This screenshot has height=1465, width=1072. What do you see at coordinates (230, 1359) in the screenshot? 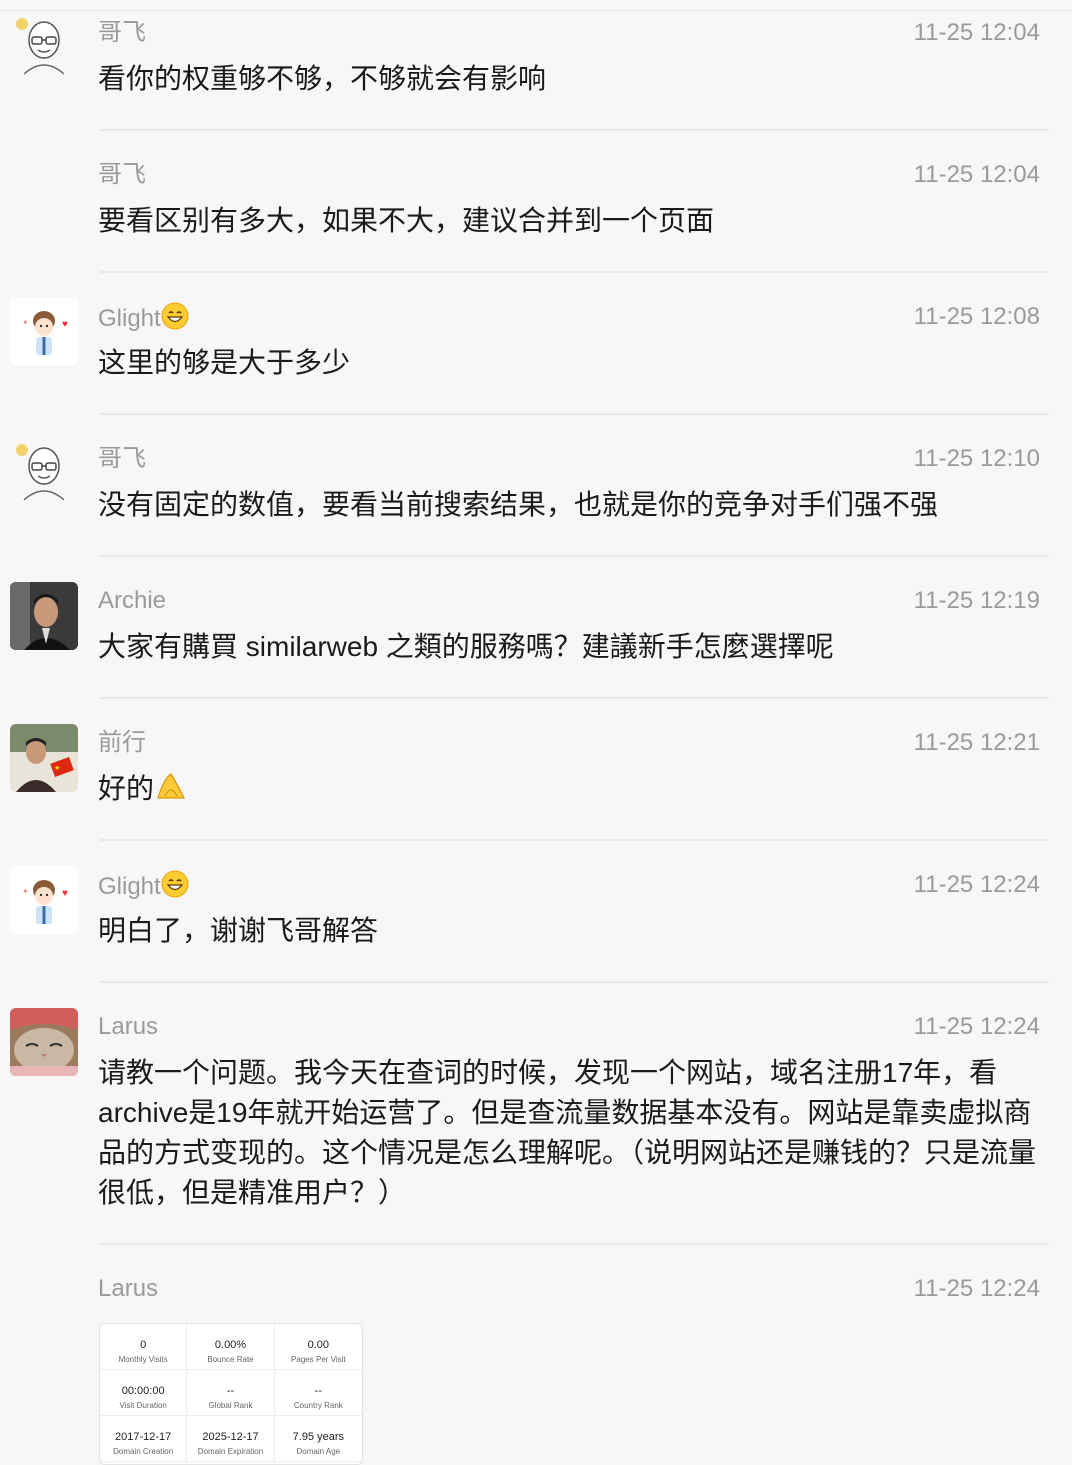
I see `stat-label: Bounce Rate` at bounding box center [230, 1359].